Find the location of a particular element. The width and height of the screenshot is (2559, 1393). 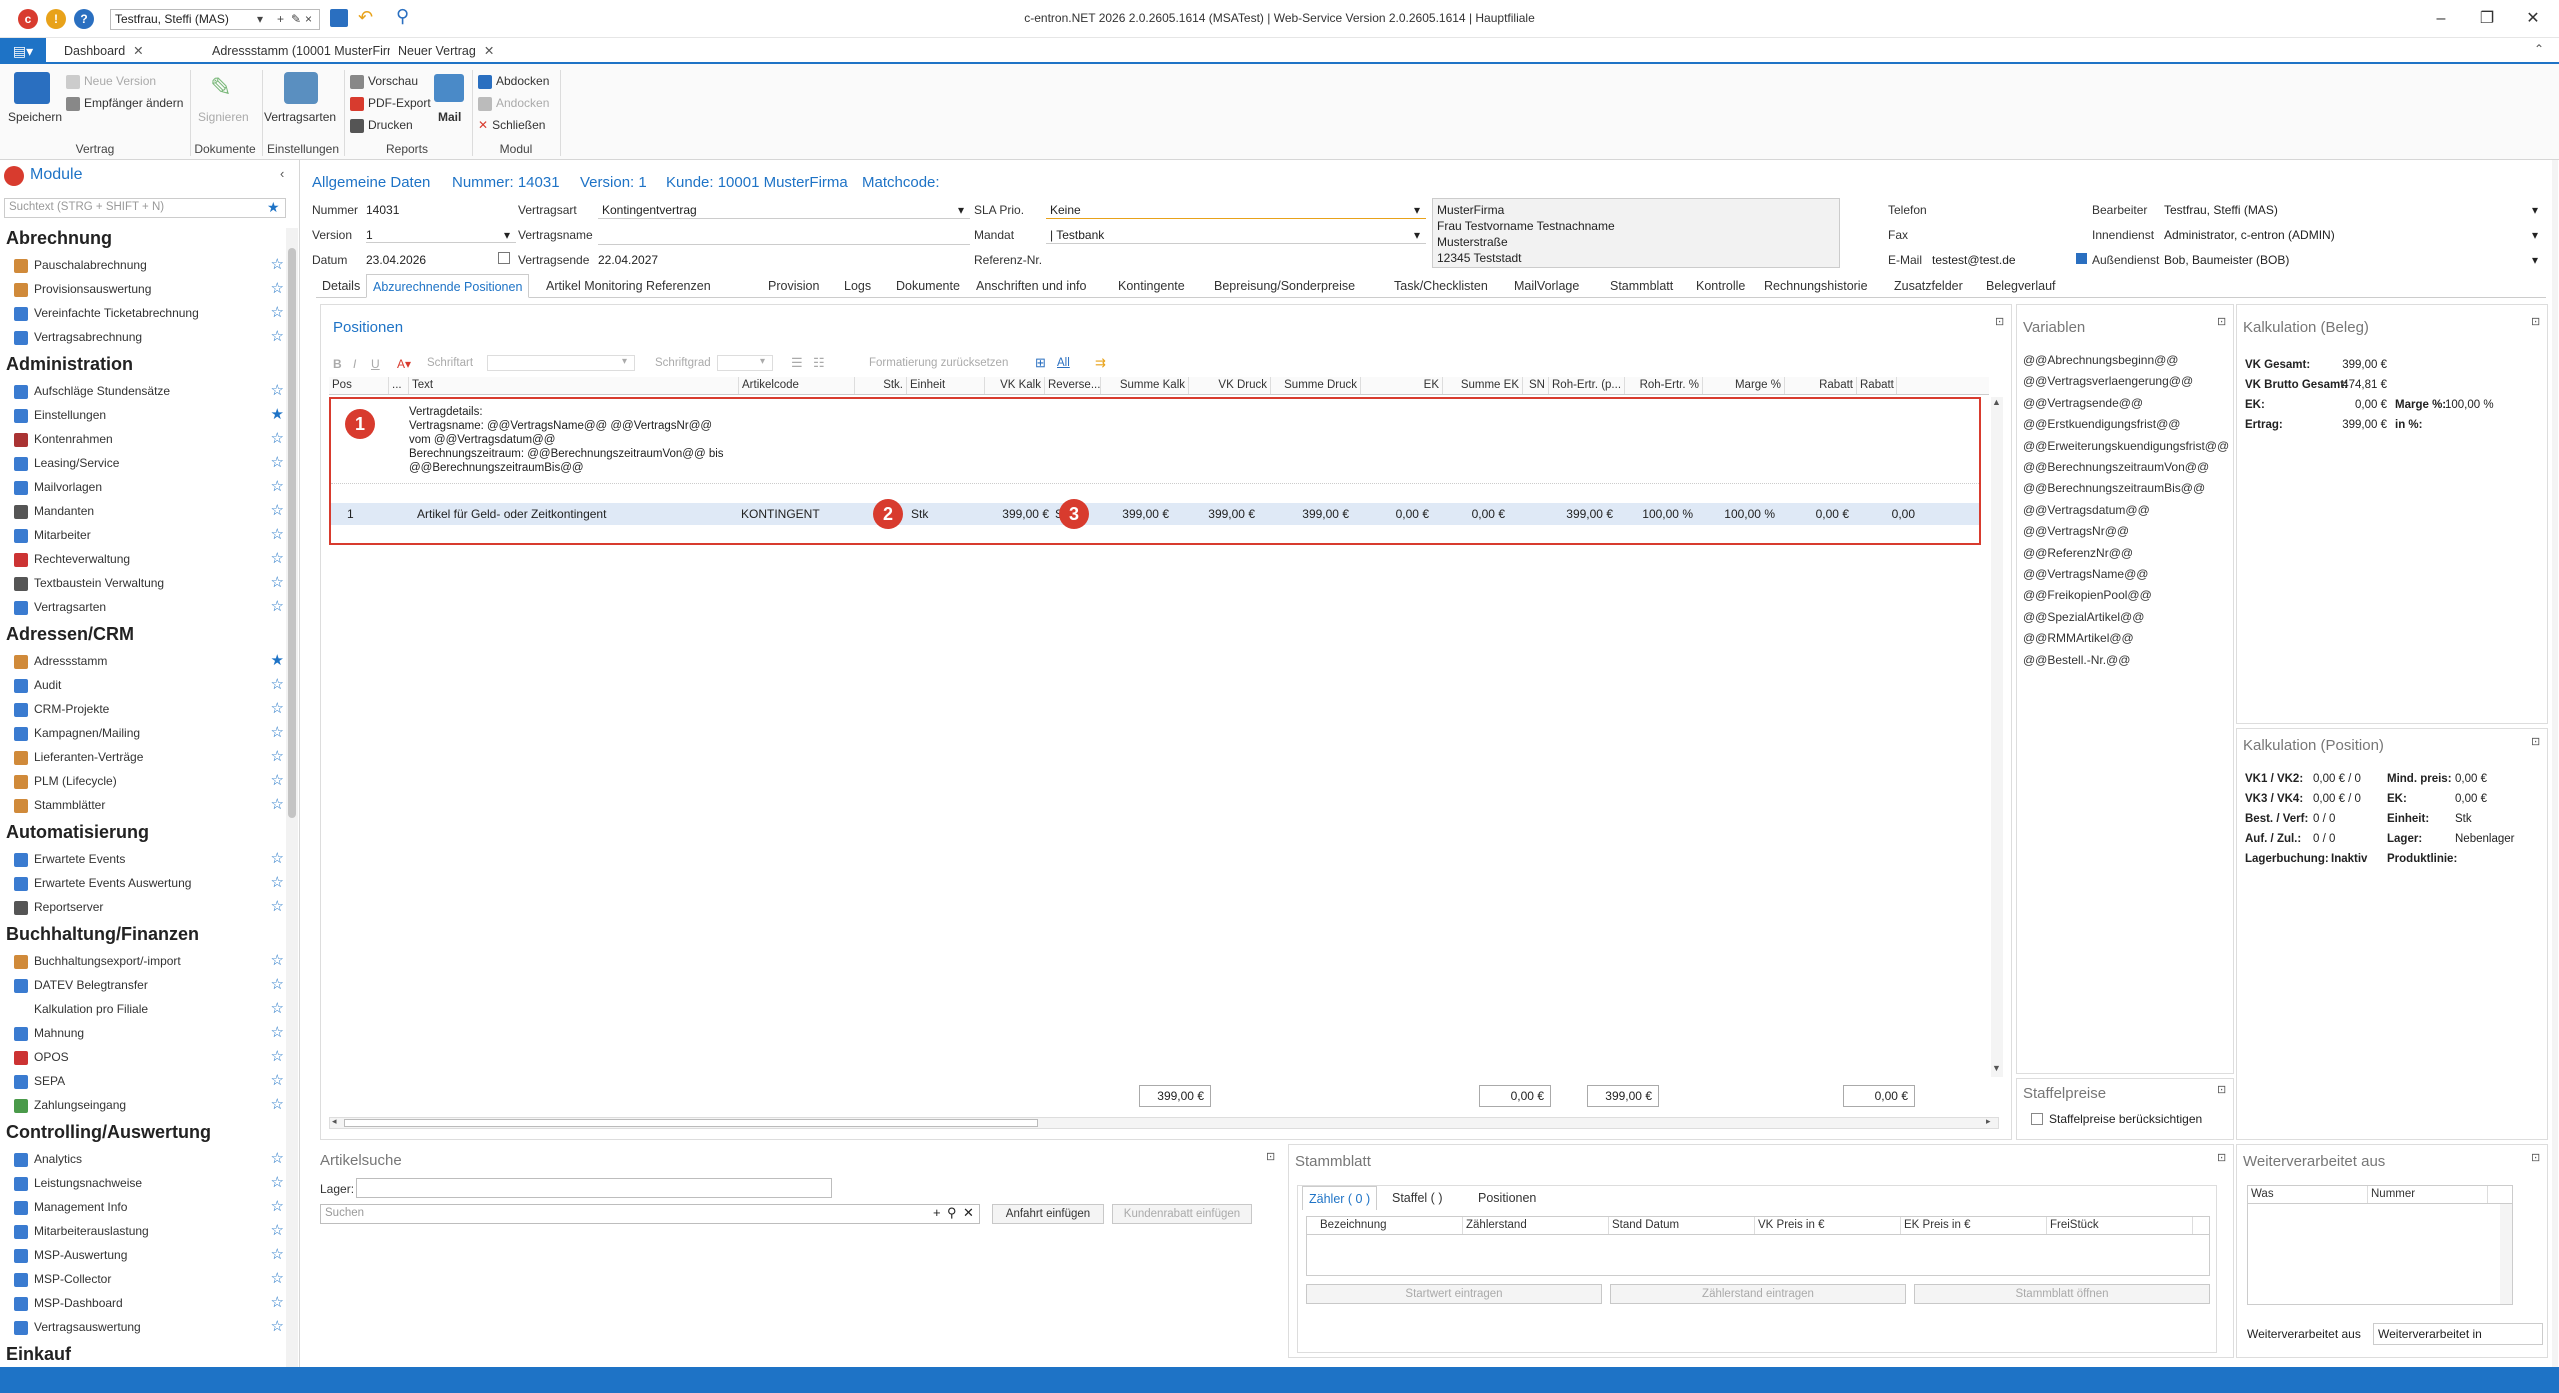

close-icon: ✕ is located at coordinates (489, 51).